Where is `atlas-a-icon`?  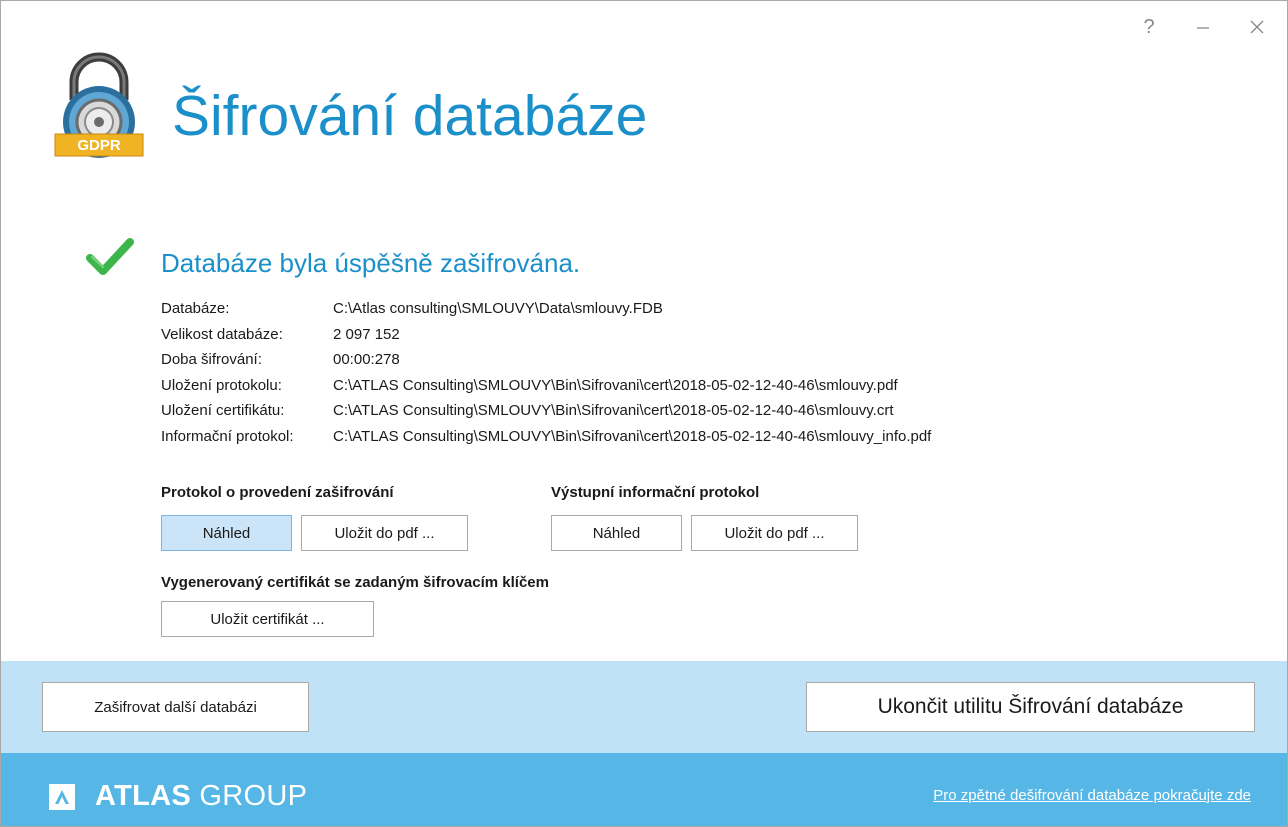
atlas-a-icon is located at coordinates (62, 797).